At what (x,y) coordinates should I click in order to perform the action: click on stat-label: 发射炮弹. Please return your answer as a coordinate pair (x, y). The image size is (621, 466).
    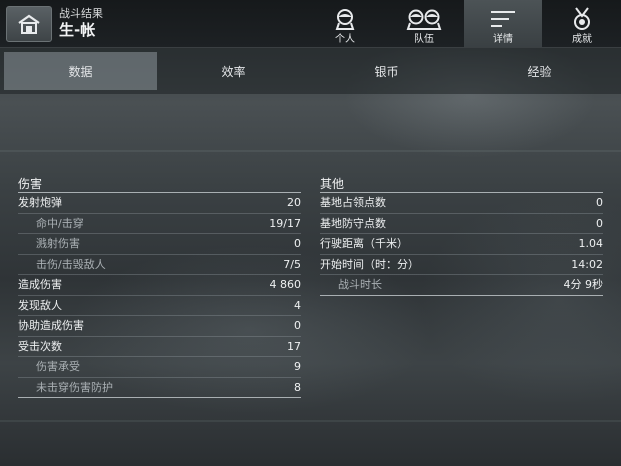
    Looking at the image, I should click on (40, 202).